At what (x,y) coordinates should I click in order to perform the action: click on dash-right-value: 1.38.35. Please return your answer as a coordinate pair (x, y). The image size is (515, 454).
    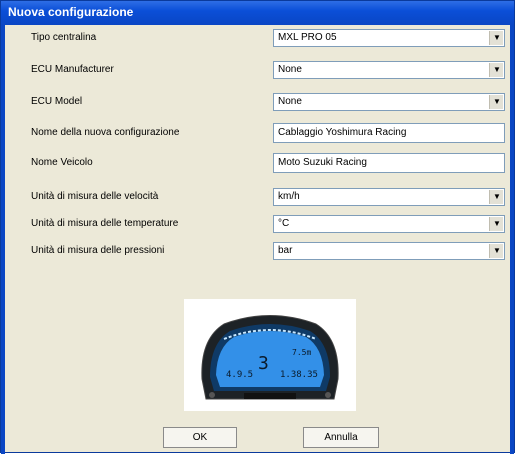
    Looking at the image, I should click on (299, 375).